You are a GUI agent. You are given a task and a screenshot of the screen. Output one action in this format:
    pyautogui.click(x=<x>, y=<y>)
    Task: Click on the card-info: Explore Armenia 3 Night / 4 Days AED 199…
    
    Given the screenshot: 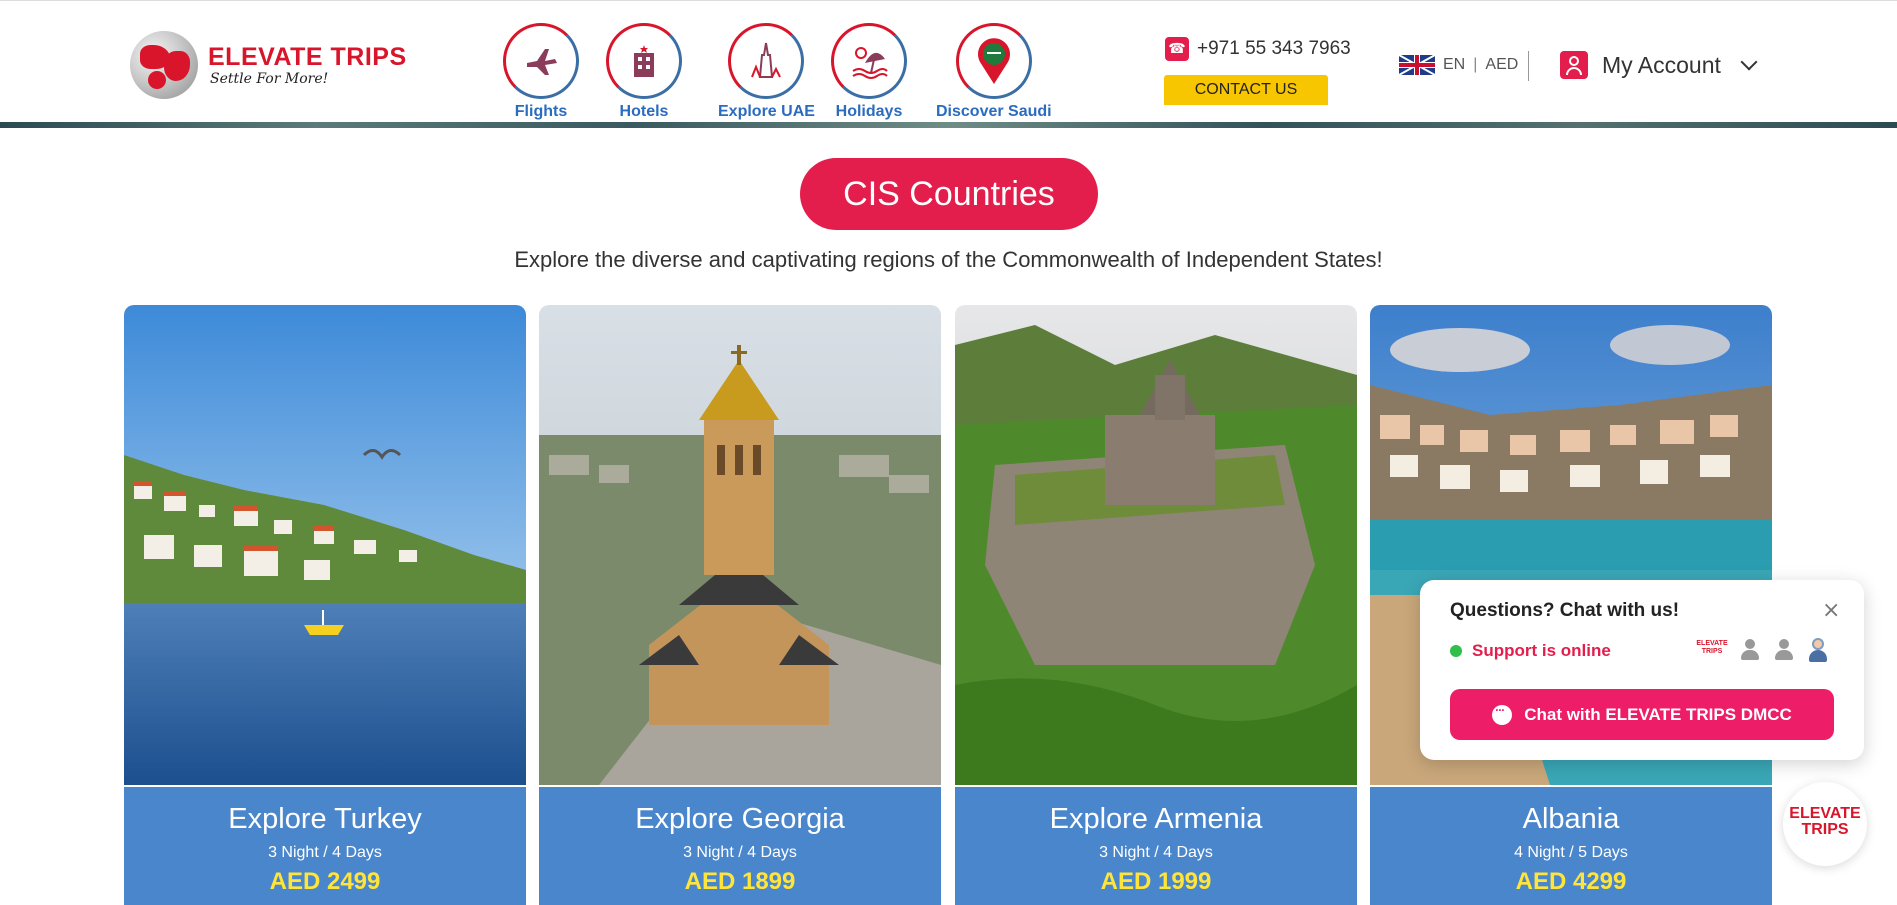 What is the action you would take?
    pyautogui.click(x=1156, y=845)
    